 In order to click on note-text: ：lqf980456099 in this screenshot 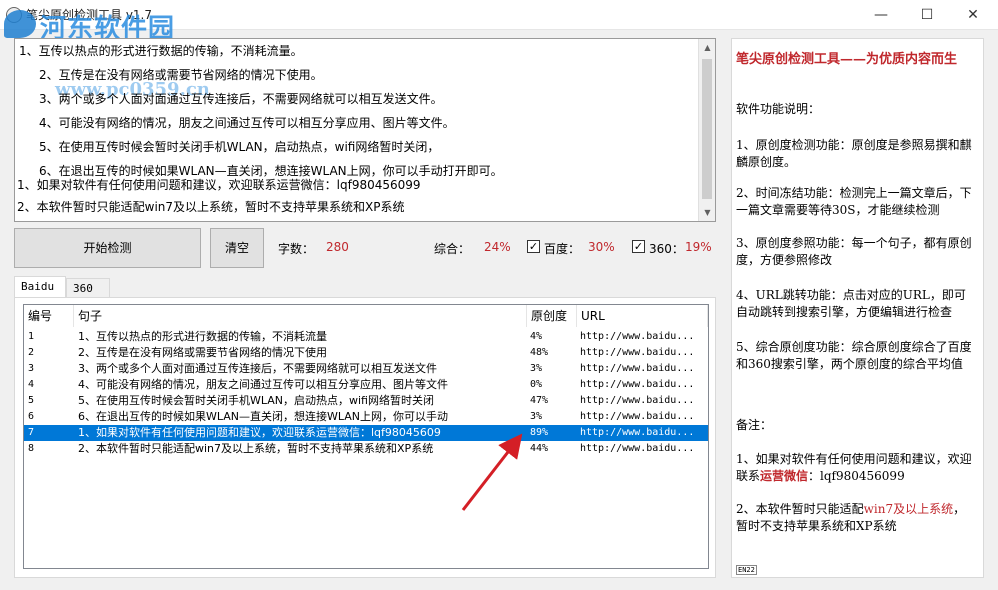, I will do `click(856, 476)`.